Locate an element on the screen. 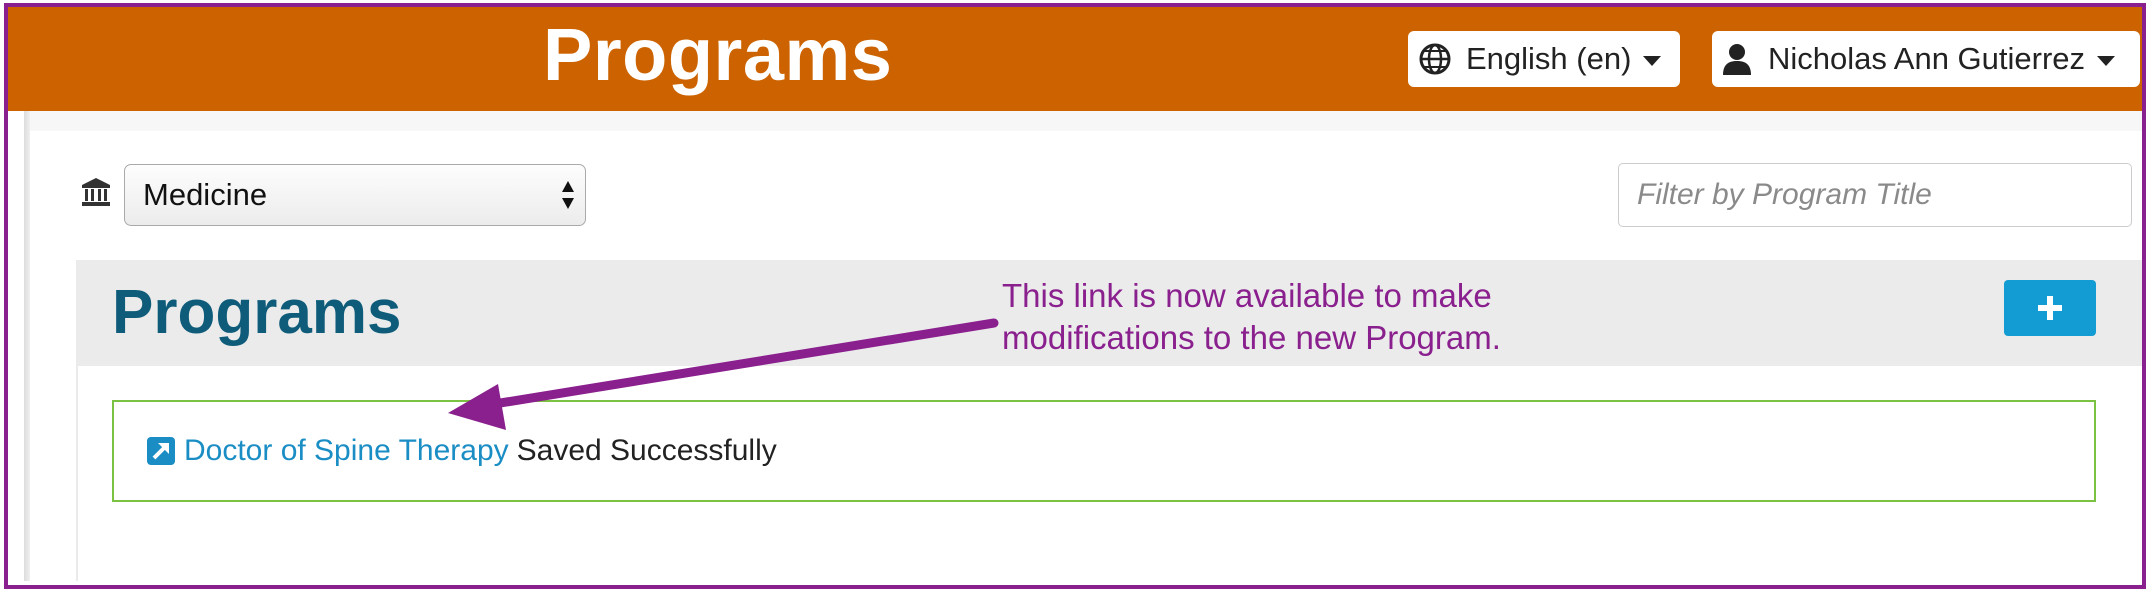  annotation-line-2: modifications to the new Program. is located at coordinates (1251, 337).